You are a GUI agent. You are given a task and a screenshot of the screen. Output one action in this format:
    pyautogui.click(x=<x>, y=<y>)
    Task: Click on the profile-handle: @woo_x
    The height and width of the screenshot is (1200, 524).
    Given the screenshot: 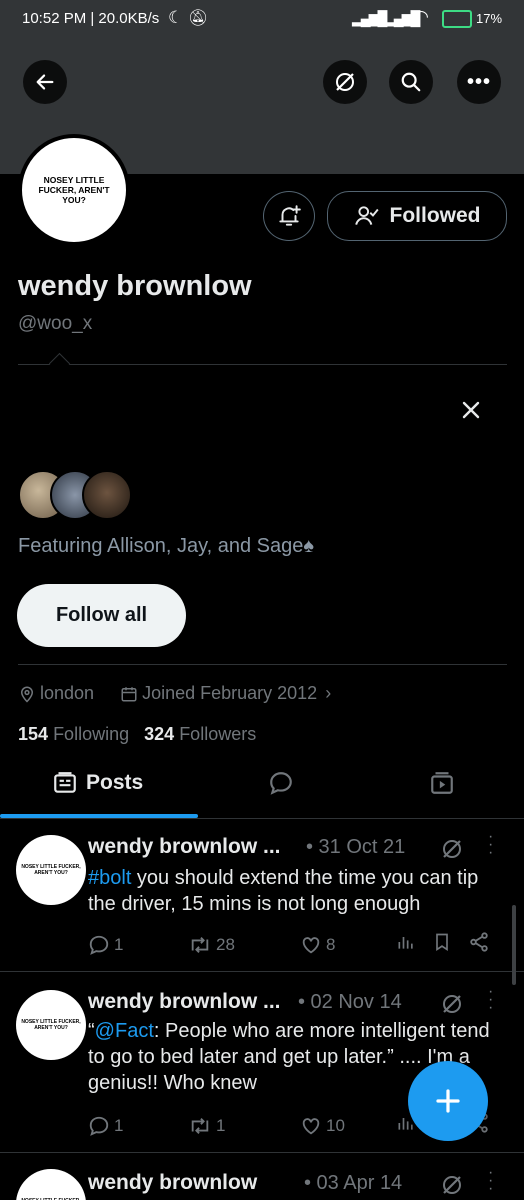 What is the action you would take?
    pyautogui.click(x=55, y=323)
    